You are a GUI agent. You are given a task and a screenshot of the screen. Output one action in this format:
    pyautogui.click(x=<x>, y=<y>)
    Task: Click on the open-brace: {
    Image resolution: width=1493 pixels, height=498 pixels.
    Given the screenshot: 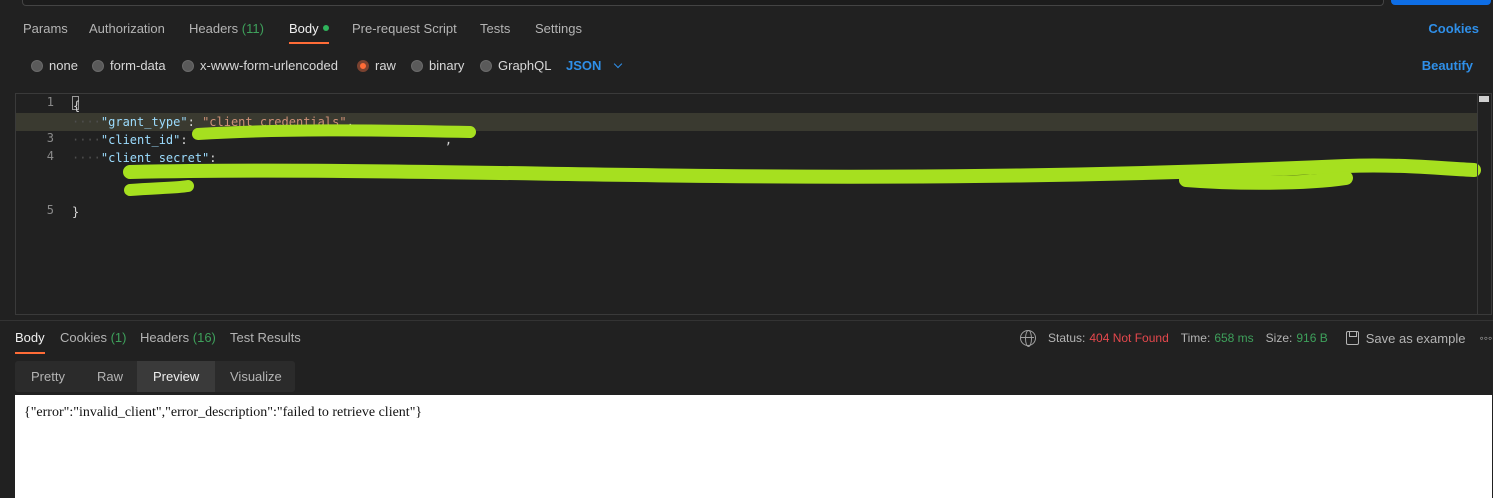 What is the action you would take?
    pyautogui.click(x=76, y=104)
    